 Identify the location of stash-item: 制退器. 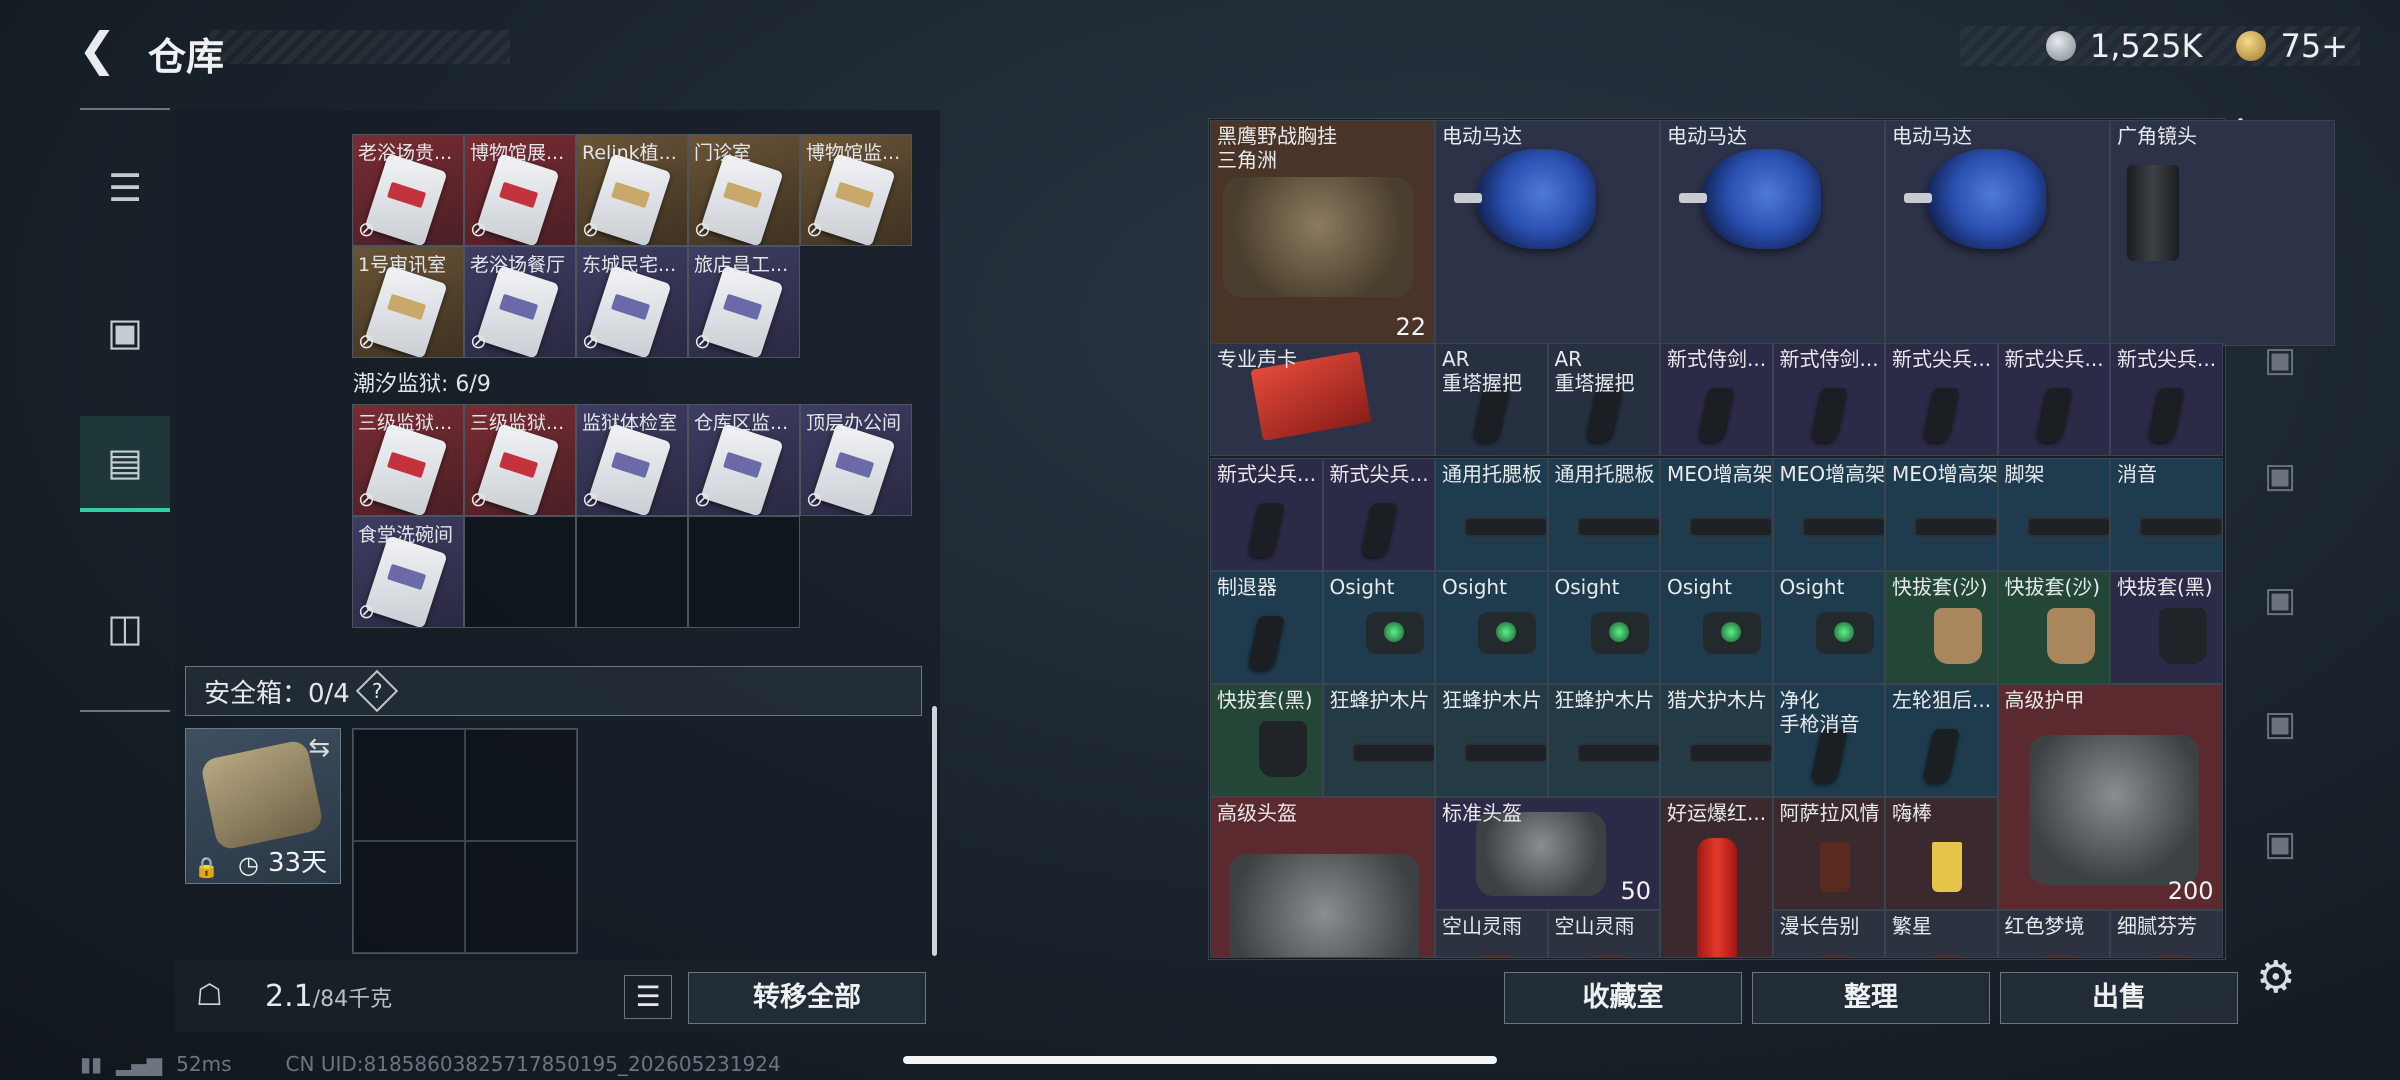
(1266, 627).